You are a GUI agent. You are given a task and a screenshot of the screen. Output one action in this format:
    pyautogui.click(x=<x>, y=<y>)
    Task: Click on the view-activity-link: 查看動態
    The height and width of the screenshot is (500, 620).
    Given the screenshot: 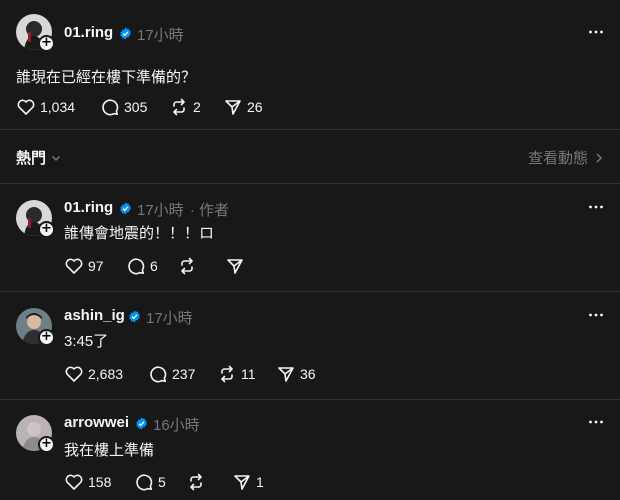 What is the action you would take?
    pyautogui.click(x=566, y=157)
    